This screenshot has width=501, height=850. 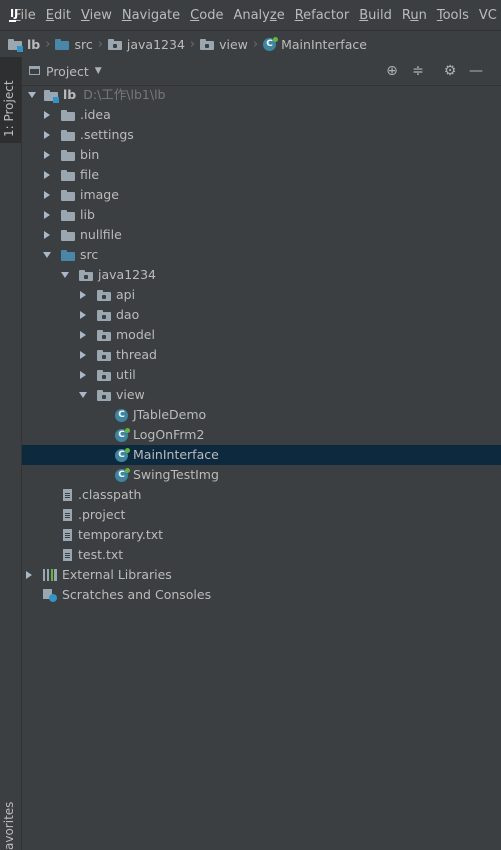 What do you see at coordinates (261, 71) in the screenshot?
I see `project-panel-header: Project ▼ ⊕ ≑ ⚙ —` at bounding box center [261, 71].